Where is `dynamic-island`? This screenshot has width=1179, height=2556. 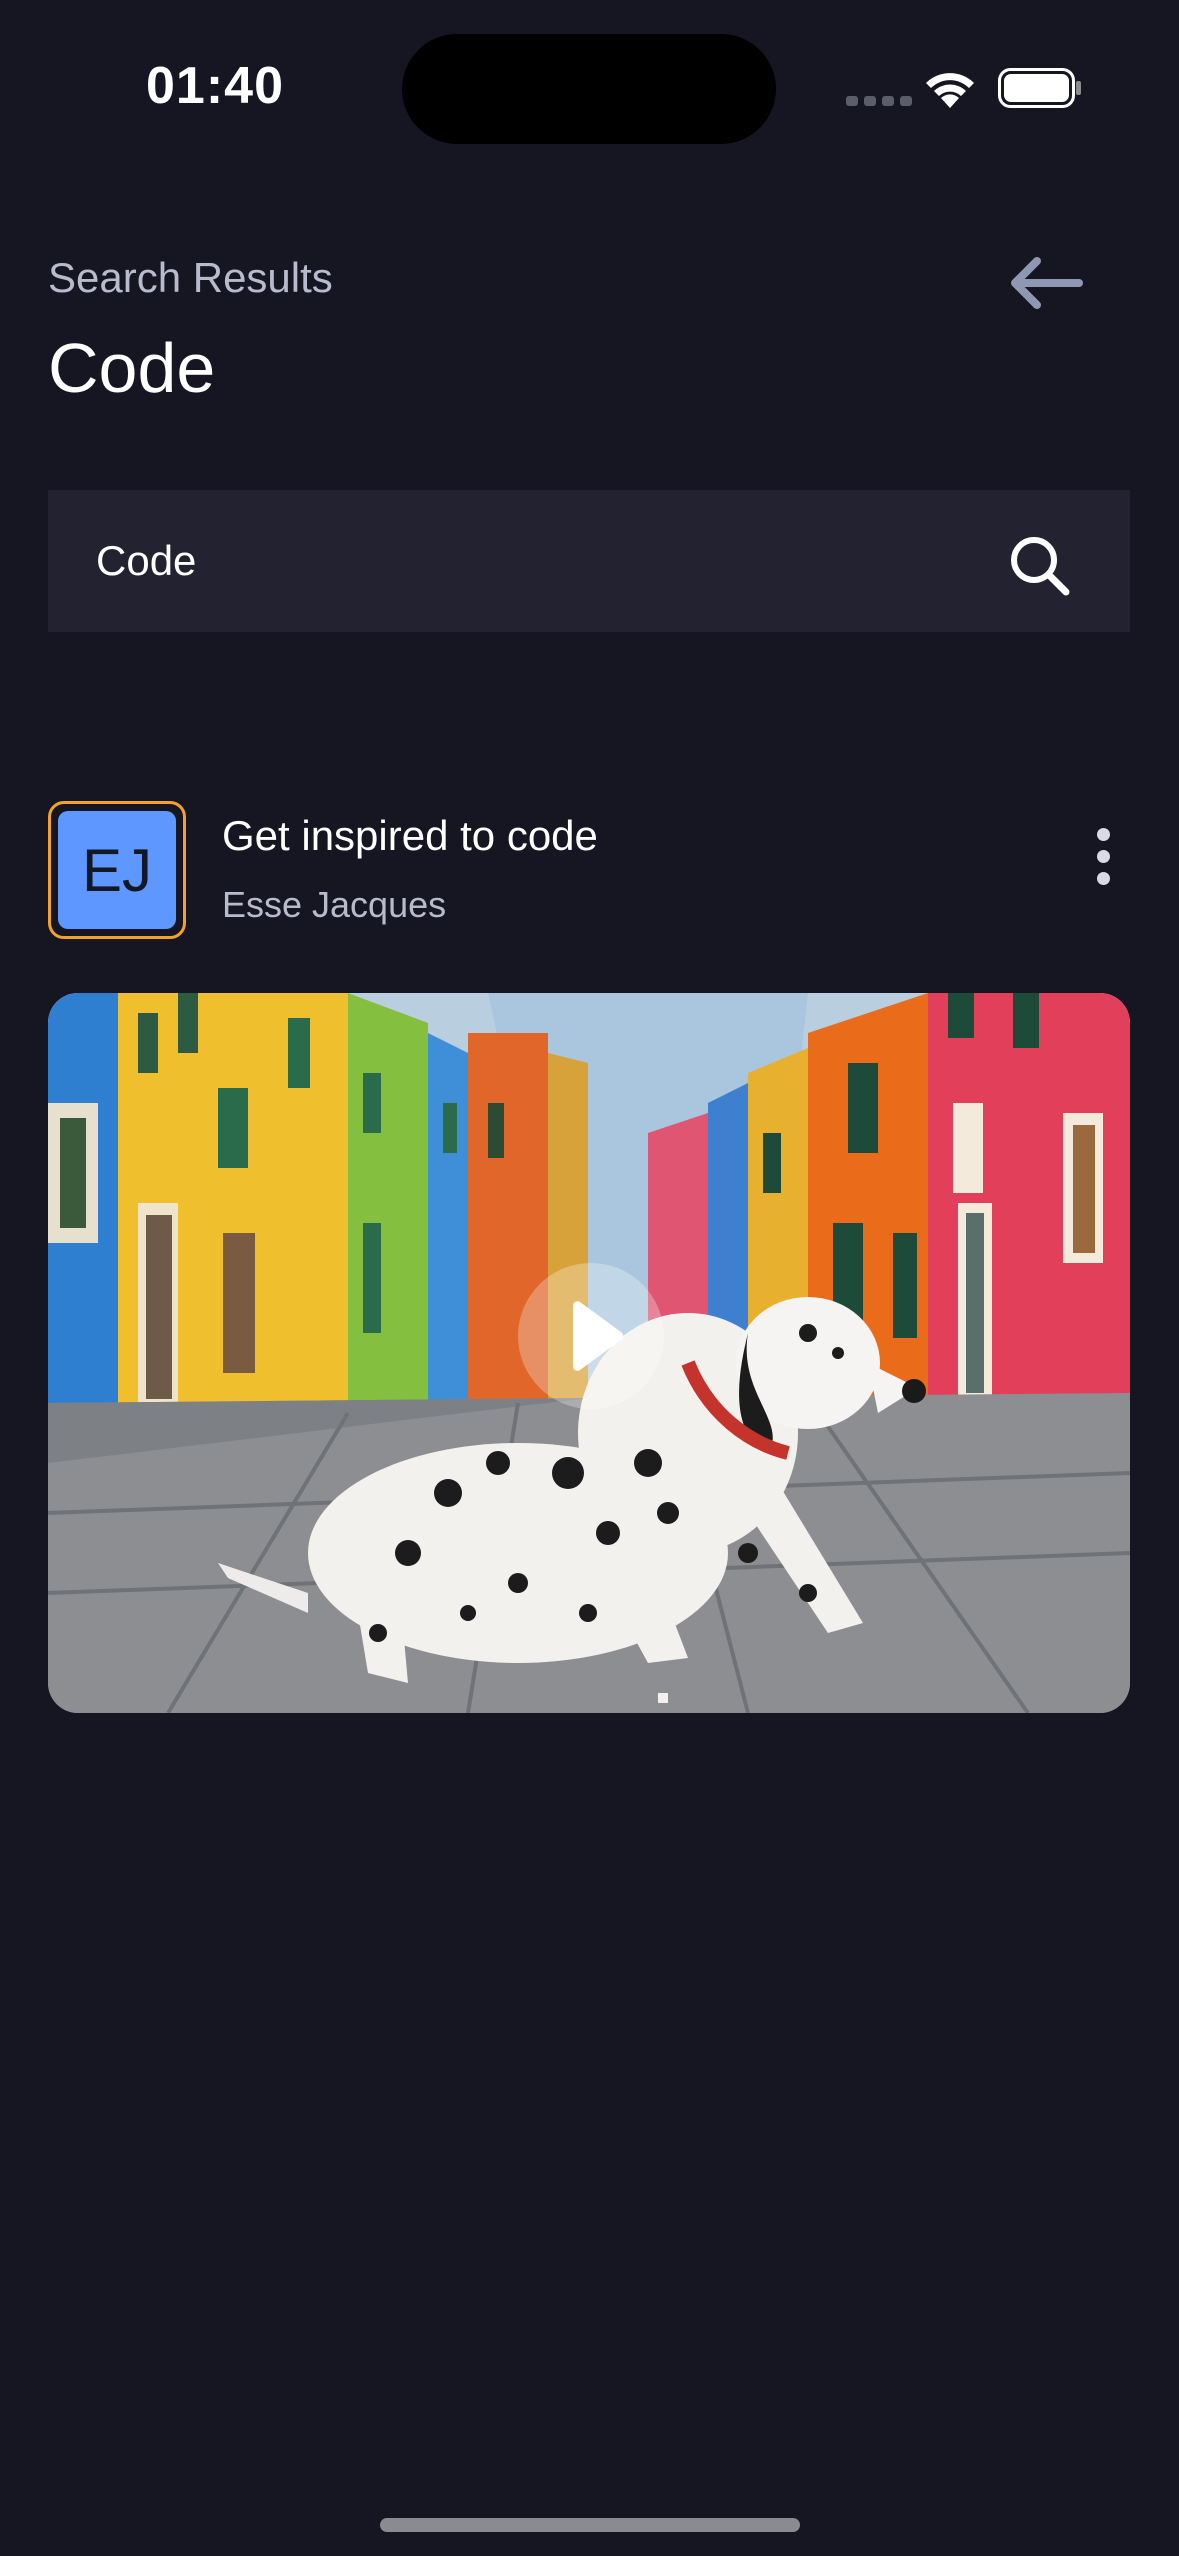
dynamic-island is located at coordinates (589, 89).